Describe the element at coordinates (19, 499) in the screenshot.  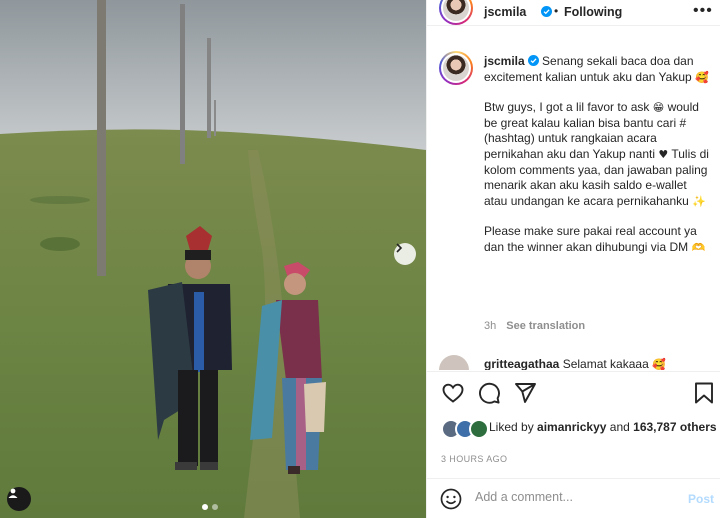
I see `tagged-users-button` at that location.